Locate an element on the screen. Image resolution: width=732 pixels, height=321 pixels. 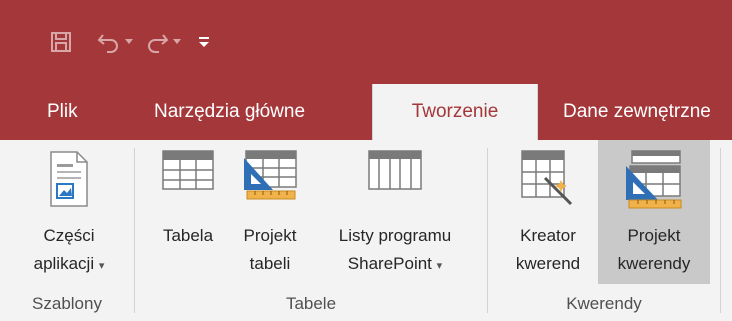
czesci-aplikacji-button: Części aplikacji ▾ is located at coordinates (69, 212).